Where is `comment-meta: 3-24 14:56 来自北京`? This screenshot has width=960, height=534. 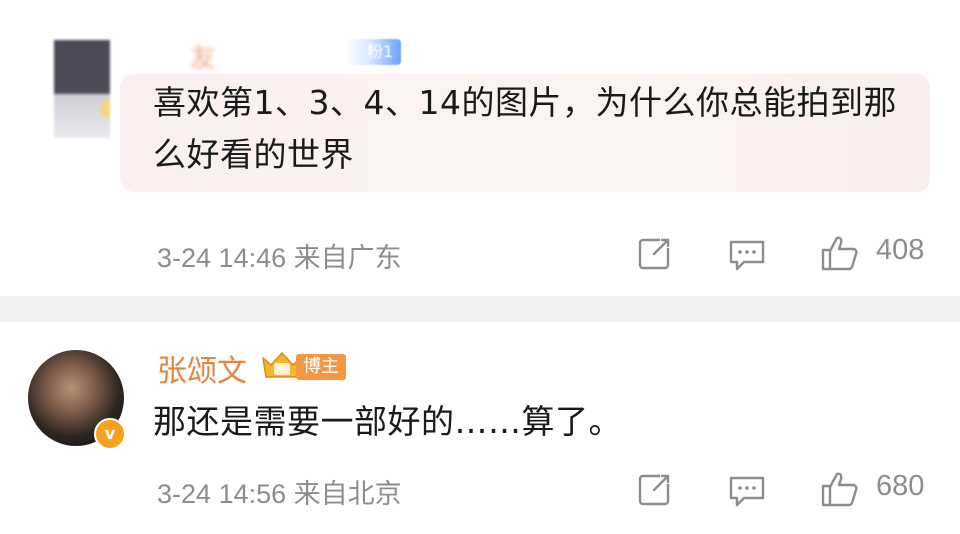
comment-meta: 3-24 14:56 来自北京 is located at coordinates (279, 491).